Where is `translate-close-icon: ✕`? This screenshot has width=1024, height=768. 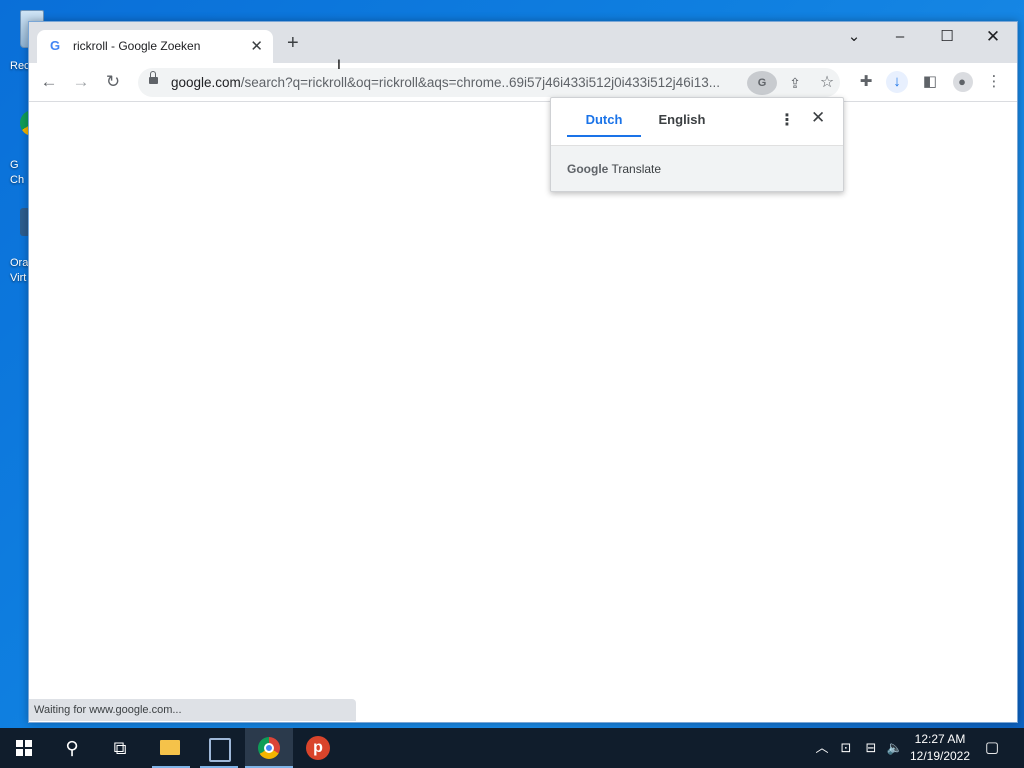
translate-close-icon: ✕ is located at coordinates (818, 118).